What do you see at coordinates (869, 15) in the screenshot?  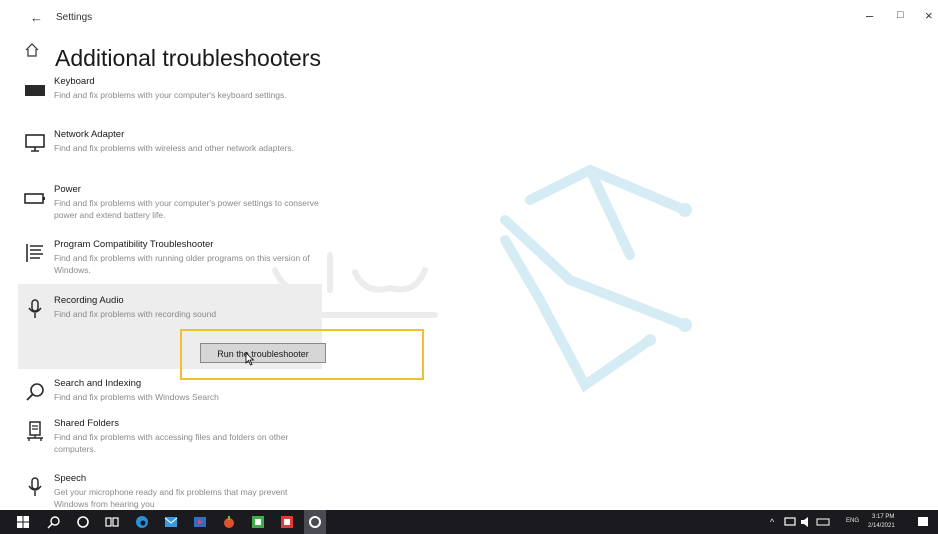 I see `minimize-button: –` at bounding box center [869, 15].